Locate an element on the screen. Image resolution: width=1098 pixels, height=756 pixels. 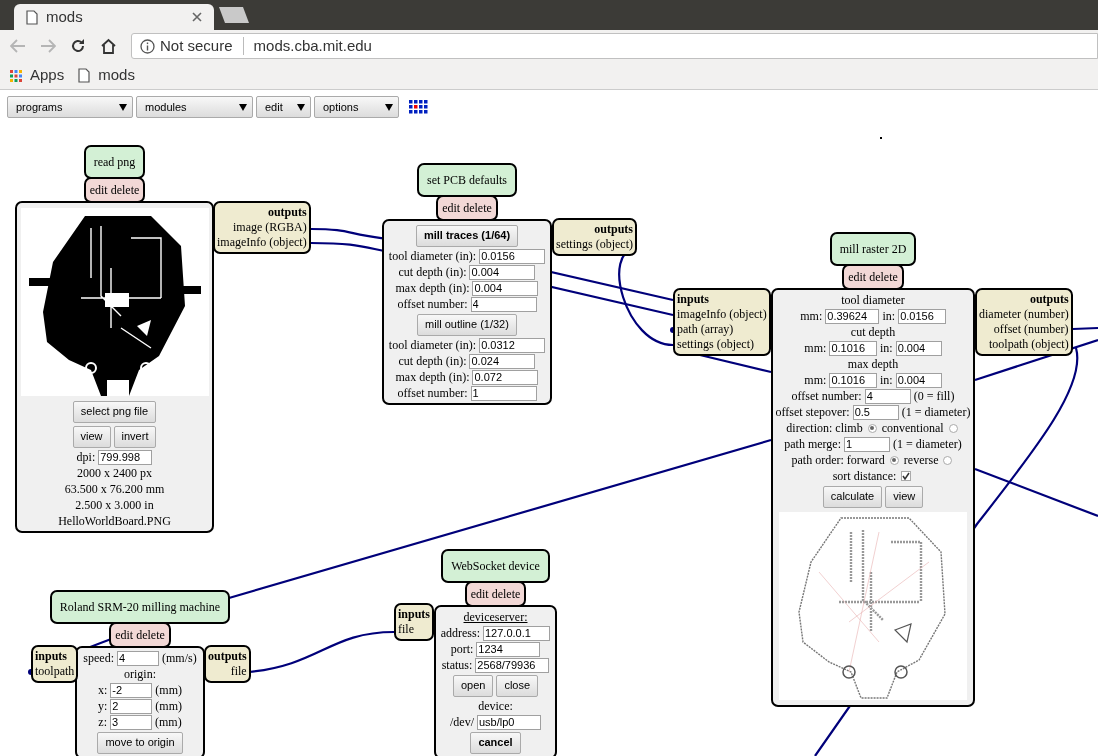
input-field: 799.998 is located at coordinates (125, 457).